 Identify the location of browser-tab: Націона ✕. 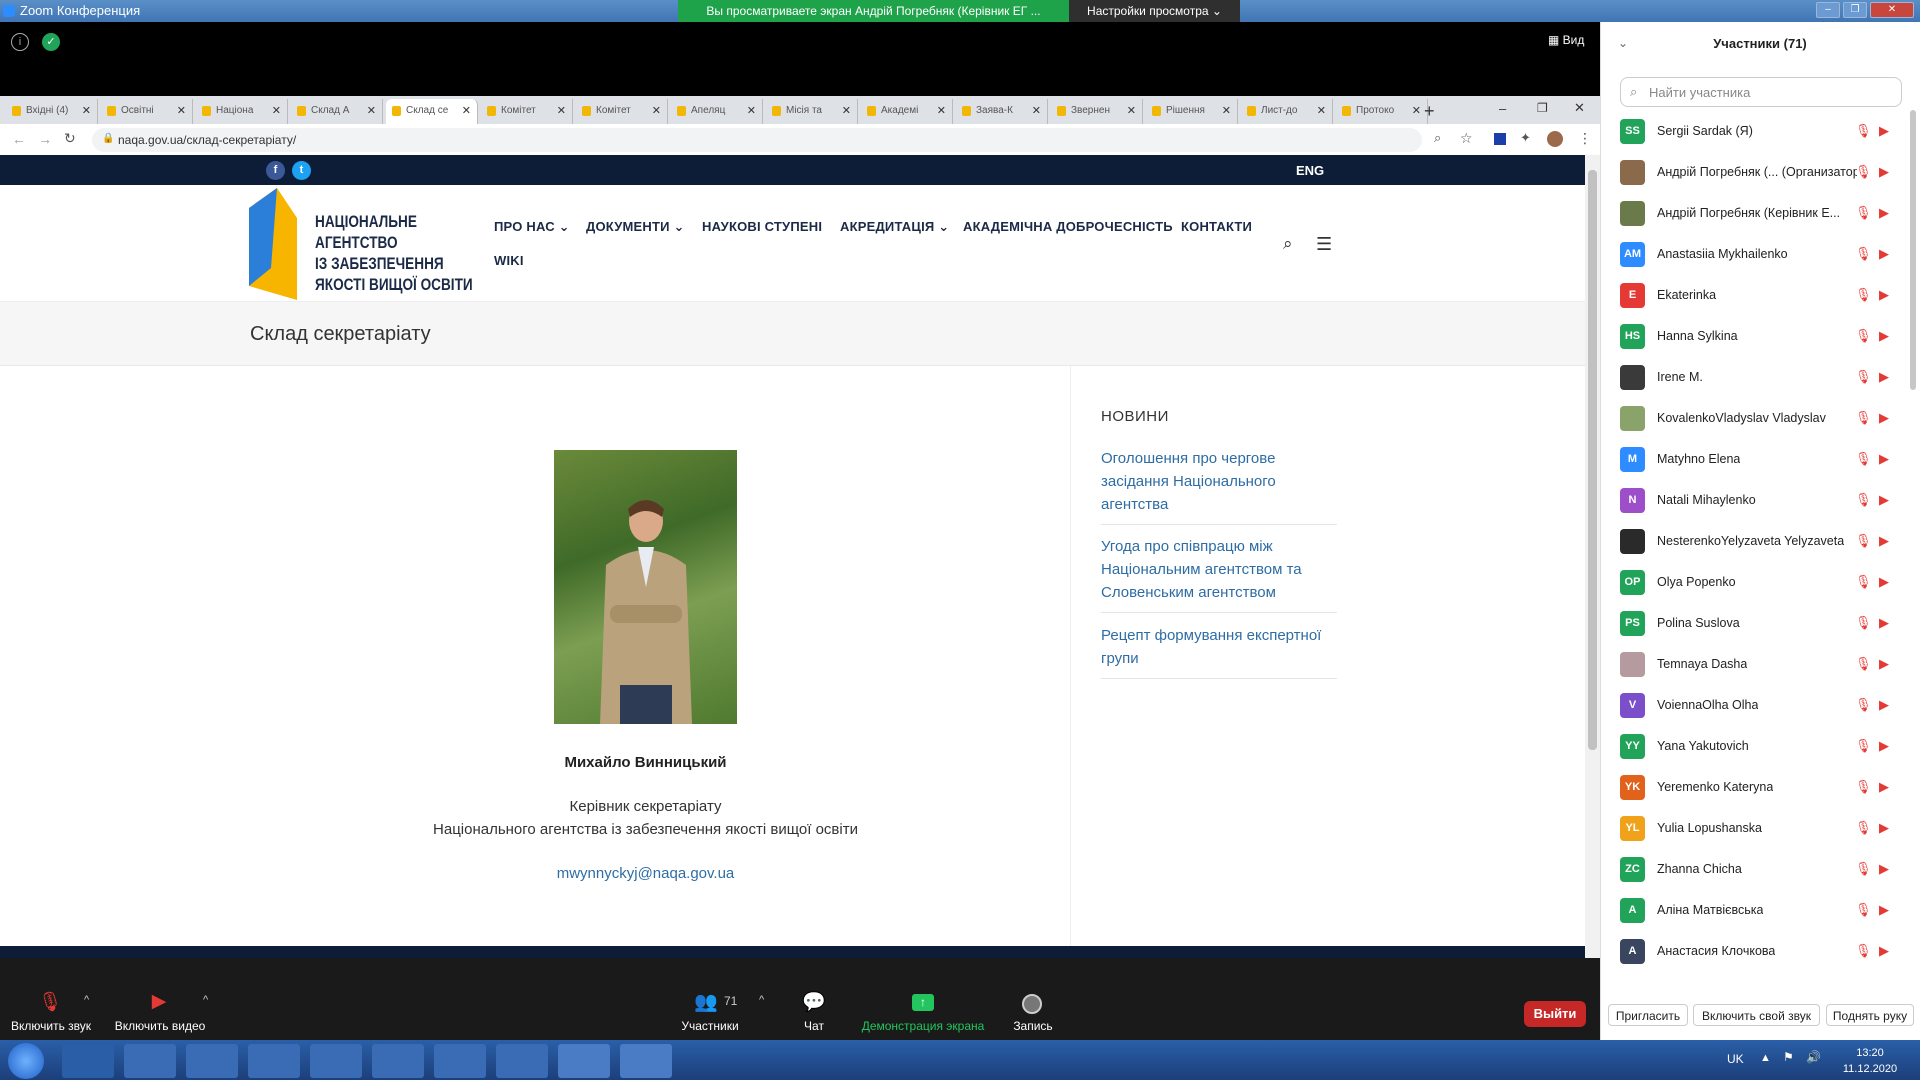
(242, 111).